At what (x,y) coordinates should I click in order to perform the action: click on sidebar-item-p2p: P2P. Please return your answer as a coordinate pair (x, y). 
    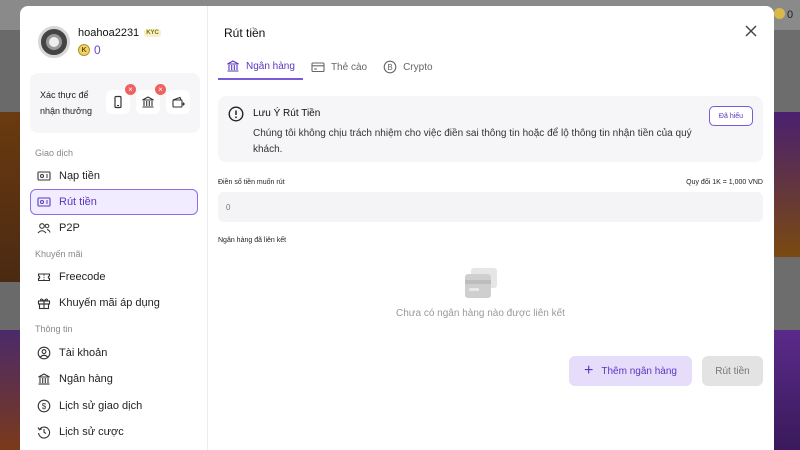
    Looking at the image, I should click on (114, 228).